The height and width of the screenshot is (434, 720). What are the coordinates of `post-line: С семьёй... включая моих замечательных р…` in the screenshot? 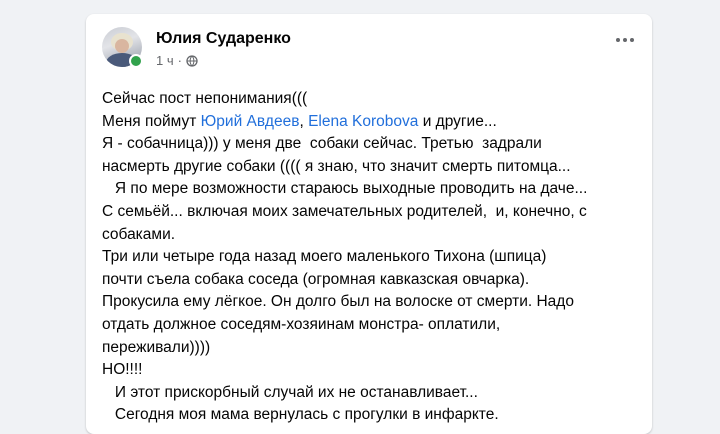 It's located at (344, 211).